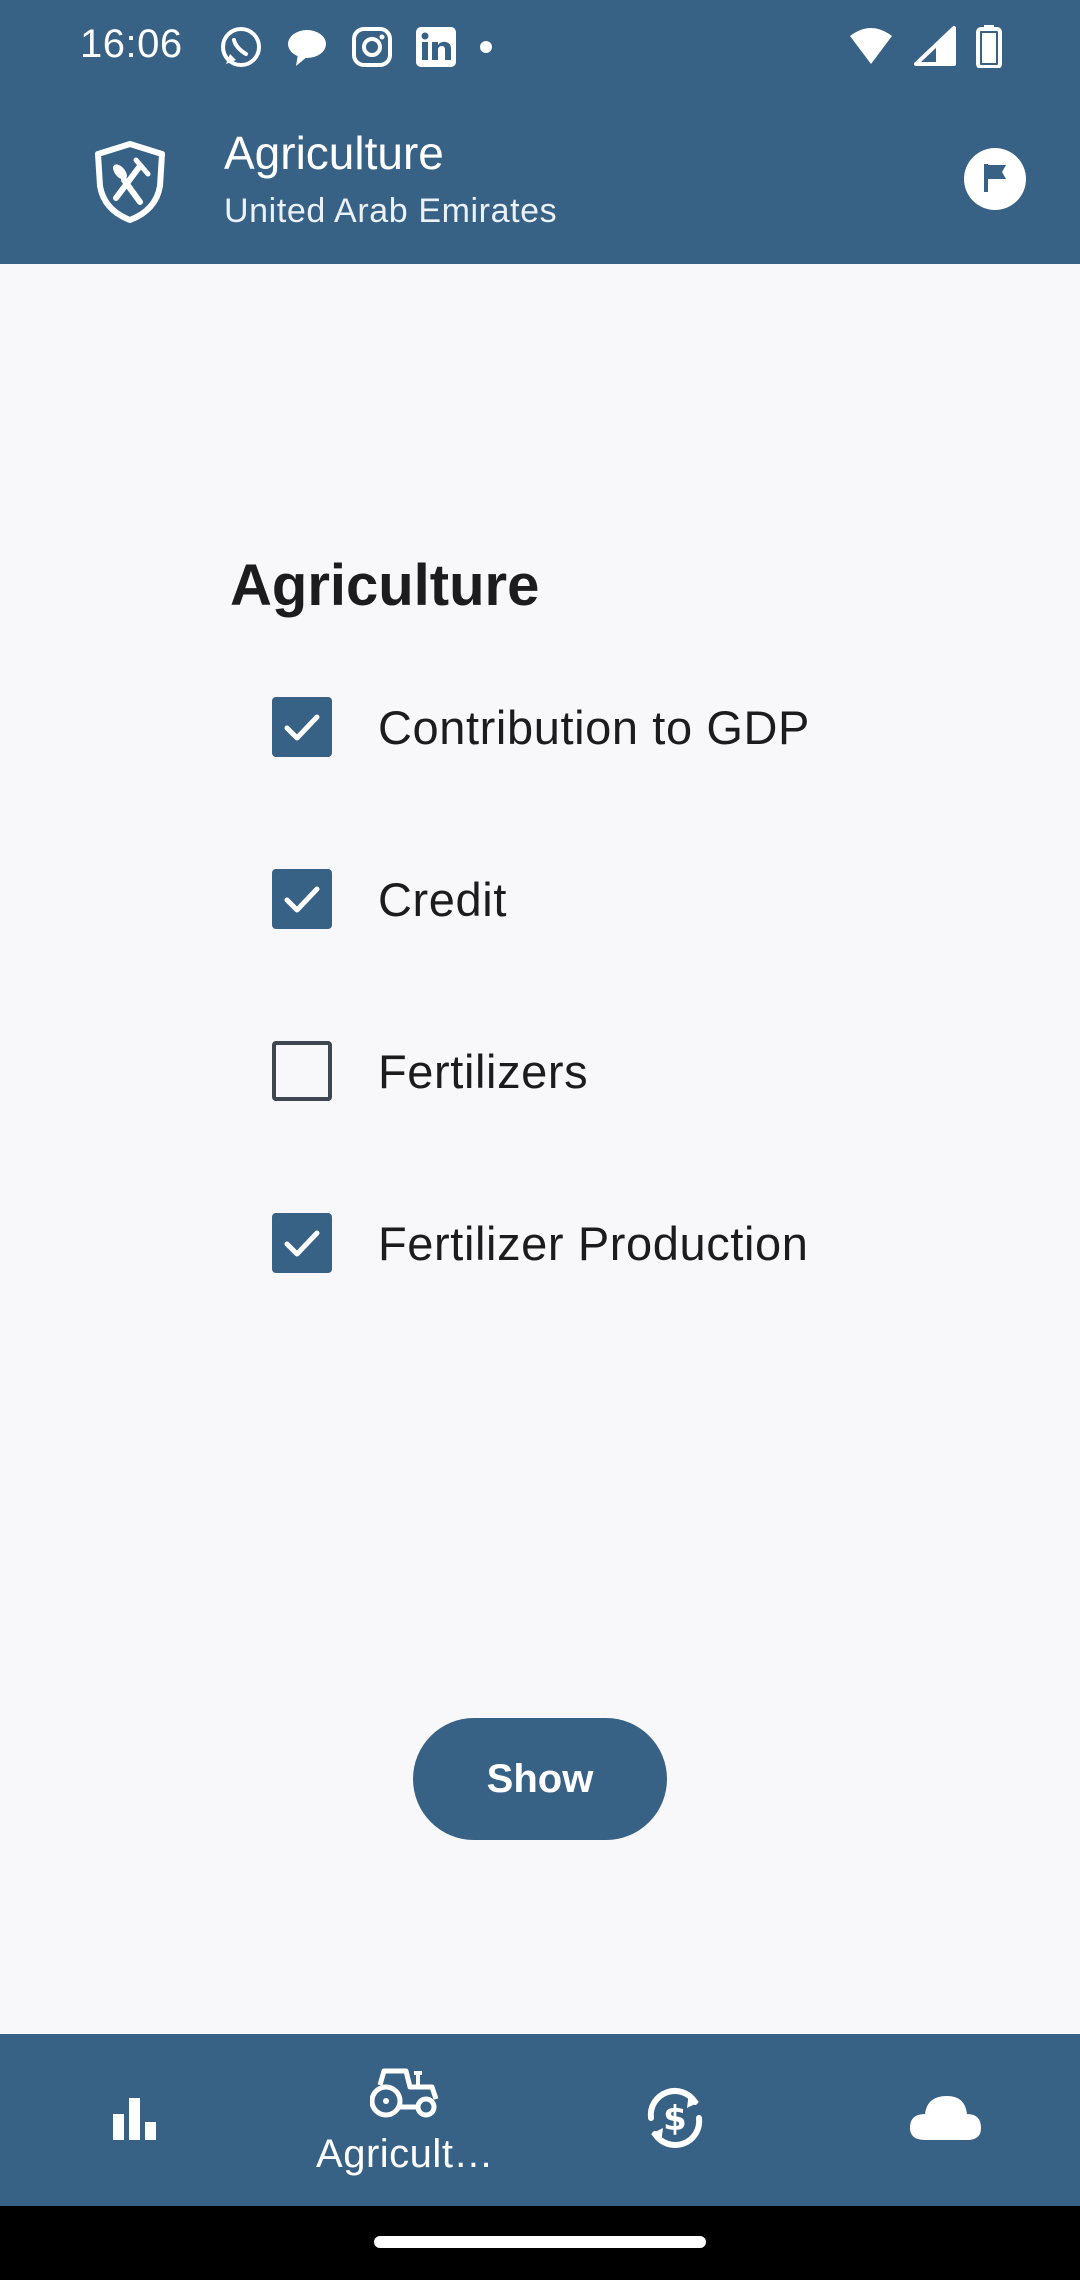  I want to click on option-credit: Credit, so click(389, 899).